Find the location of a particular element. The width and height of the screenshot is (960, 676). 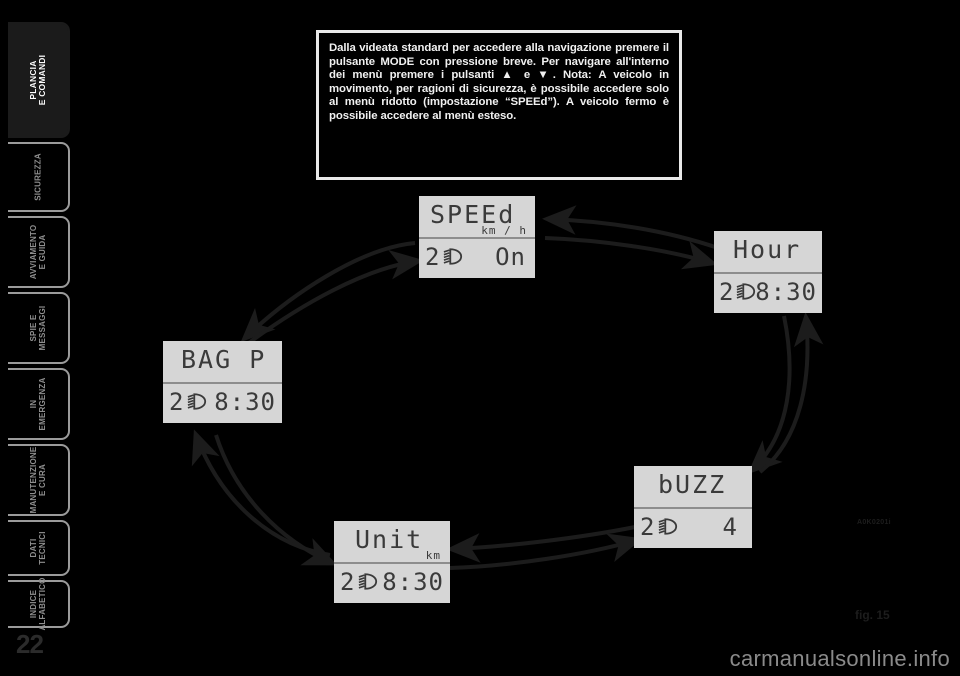

display-top-row: SPEEd km / h is located at coordinates (477, 216).